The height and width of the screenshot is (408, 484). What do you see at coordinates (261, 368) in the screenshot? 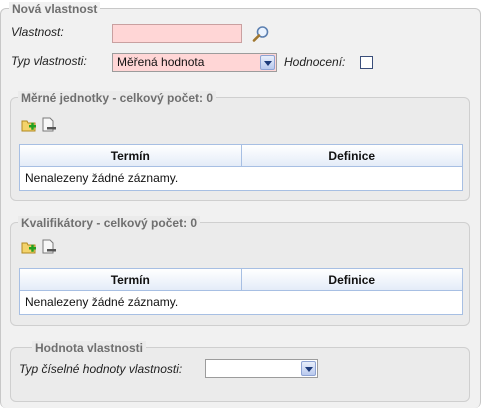
I see `numeric-type-select` at bounding box center [261, 368].